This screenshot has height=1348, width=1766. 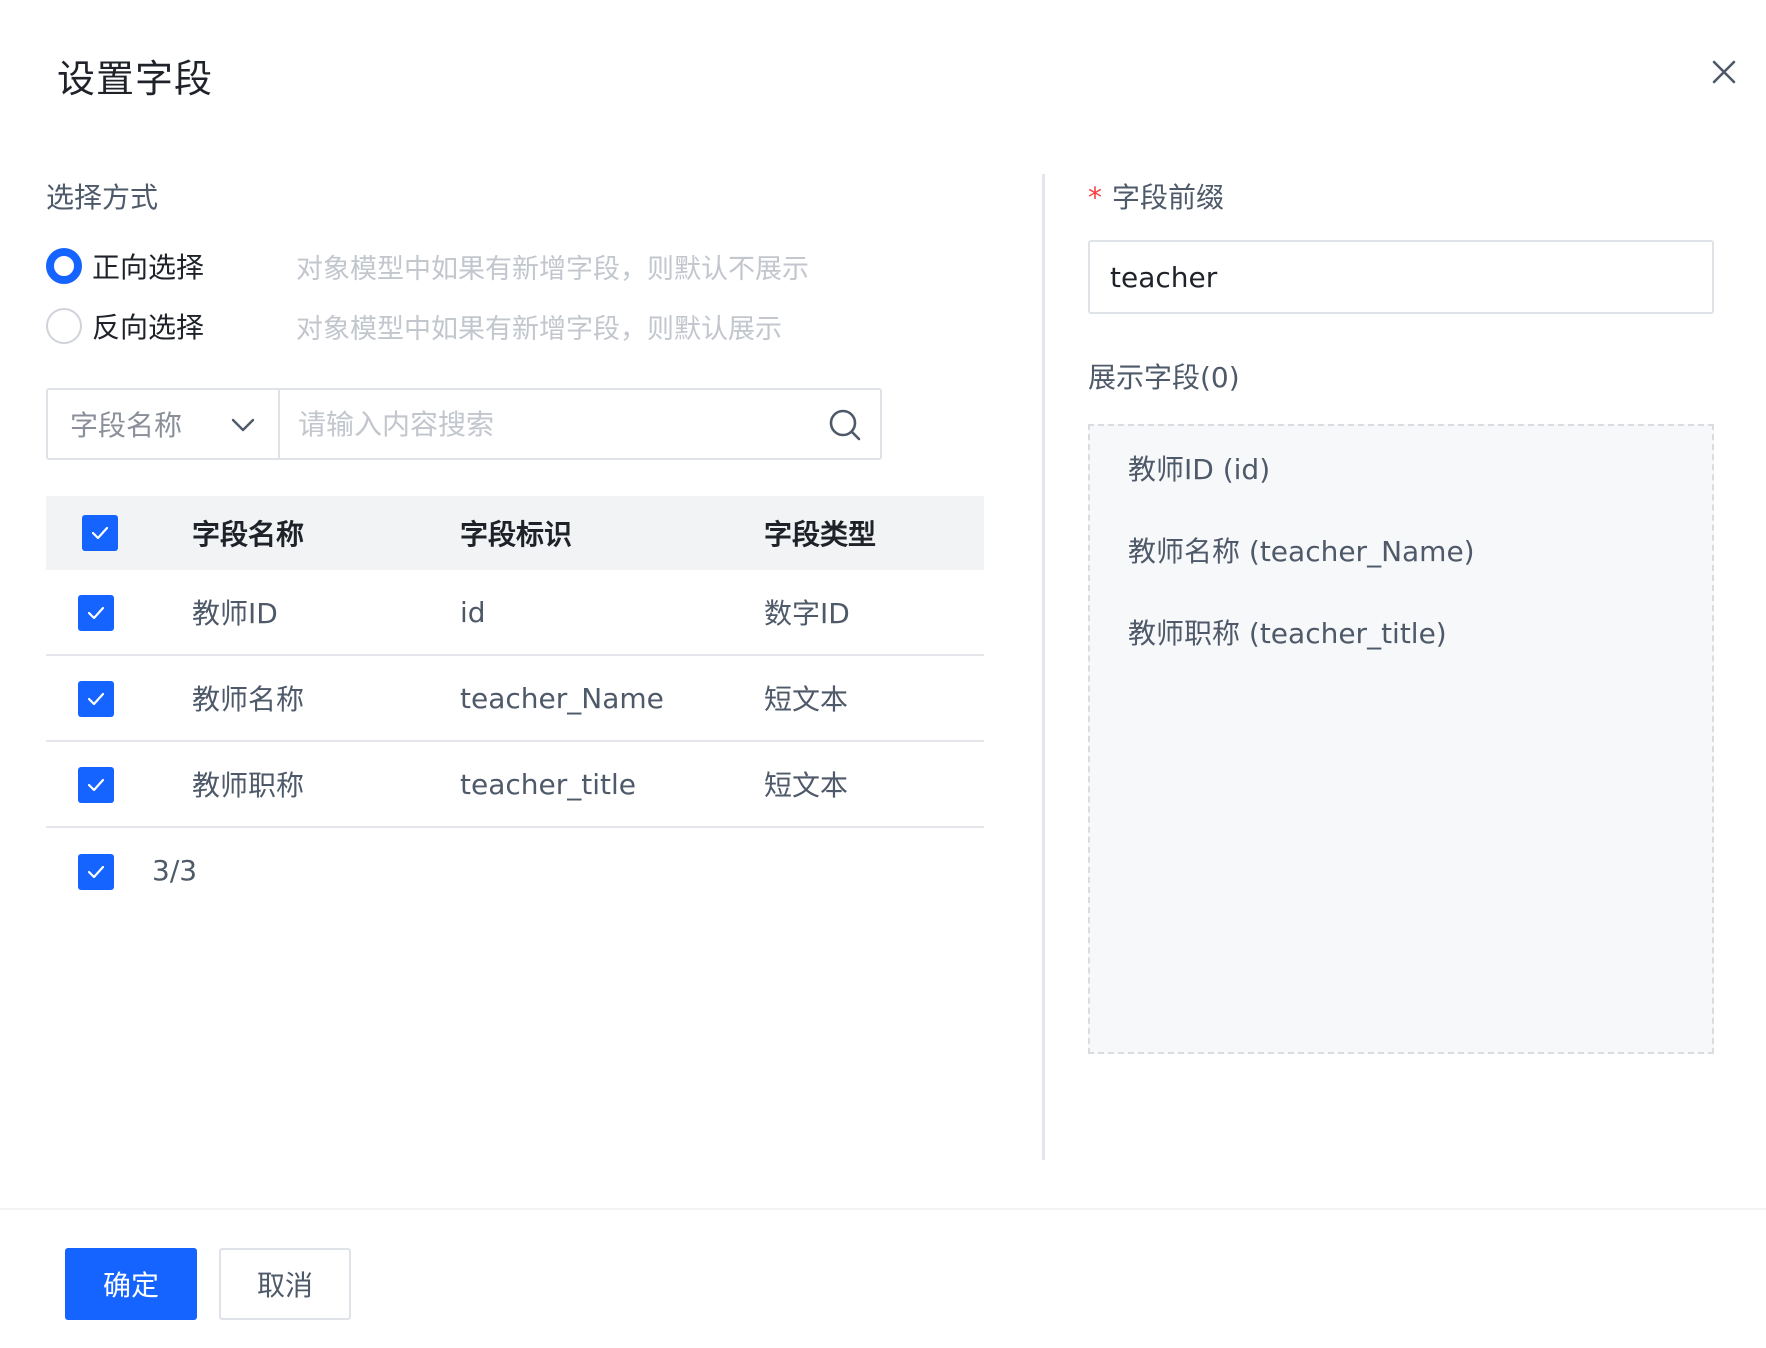 I want to click on selection-mode-label: 选择方式, so click(x=102, y=197).